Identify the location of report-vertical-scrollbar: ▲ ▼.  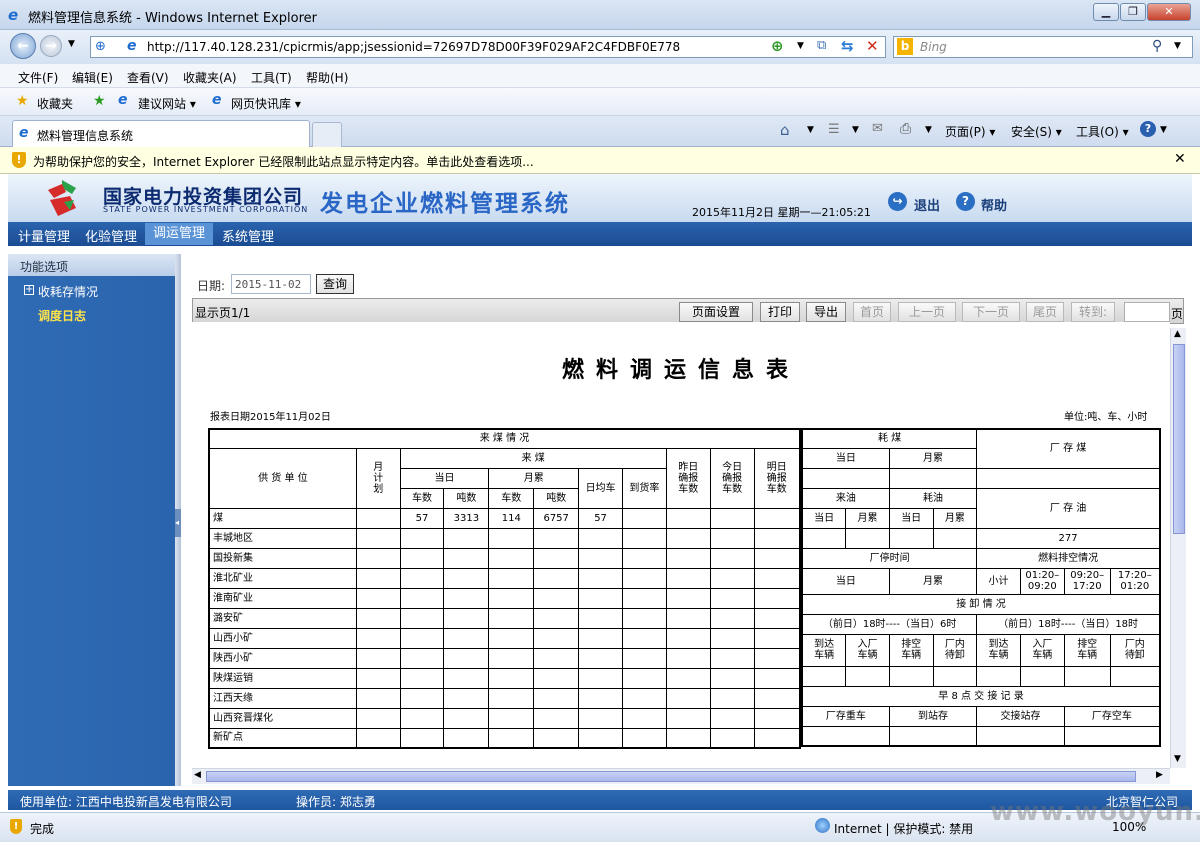
(1178, 548).